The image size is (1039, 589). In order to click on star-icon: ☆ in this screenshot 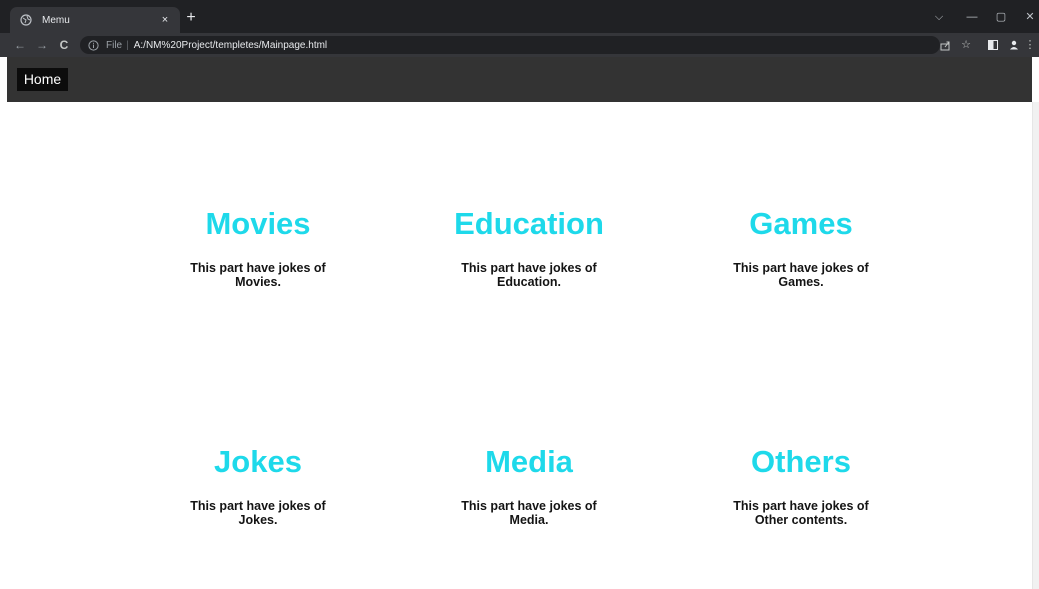, I will do `click(966, 45)`.